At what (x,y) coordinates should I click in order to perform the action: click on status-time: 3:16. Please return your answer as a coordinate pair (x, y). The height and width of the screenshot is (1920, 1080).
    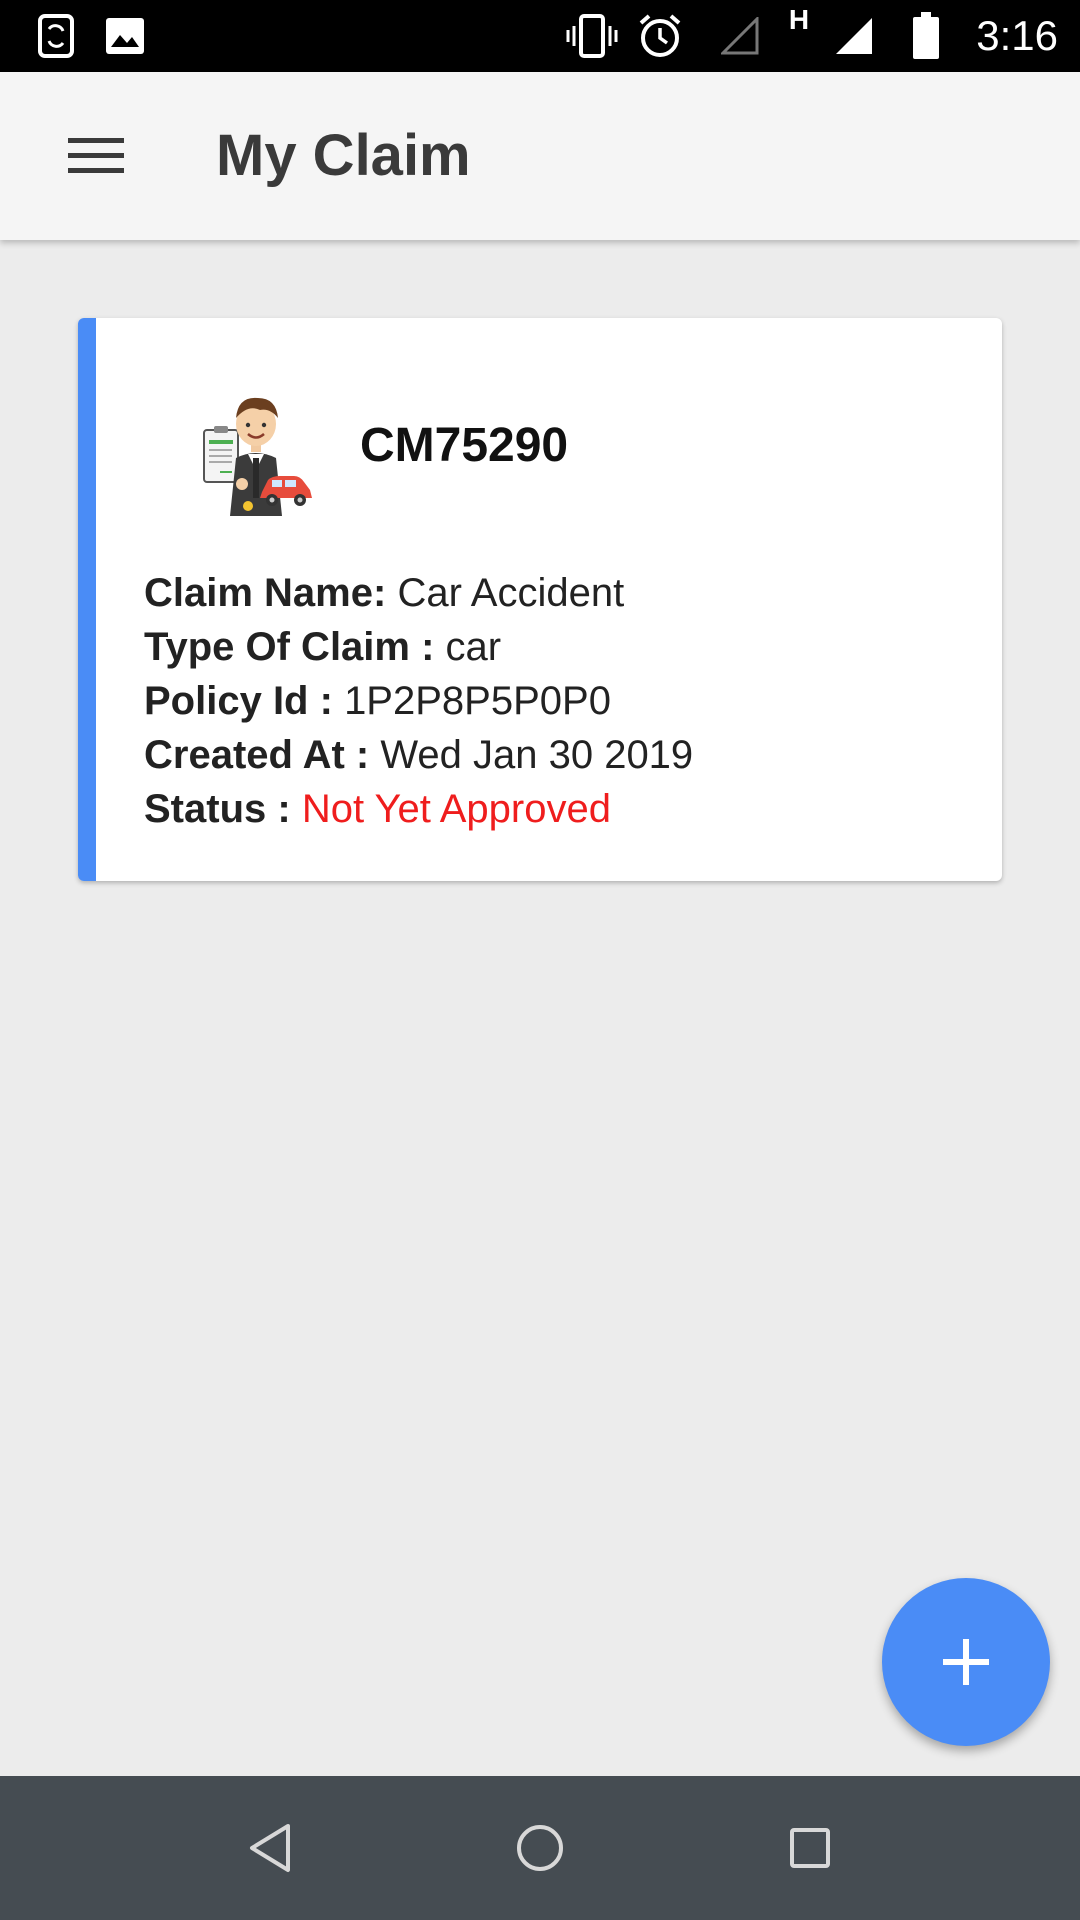
    Looking at the image, I should click on (1017, 35).